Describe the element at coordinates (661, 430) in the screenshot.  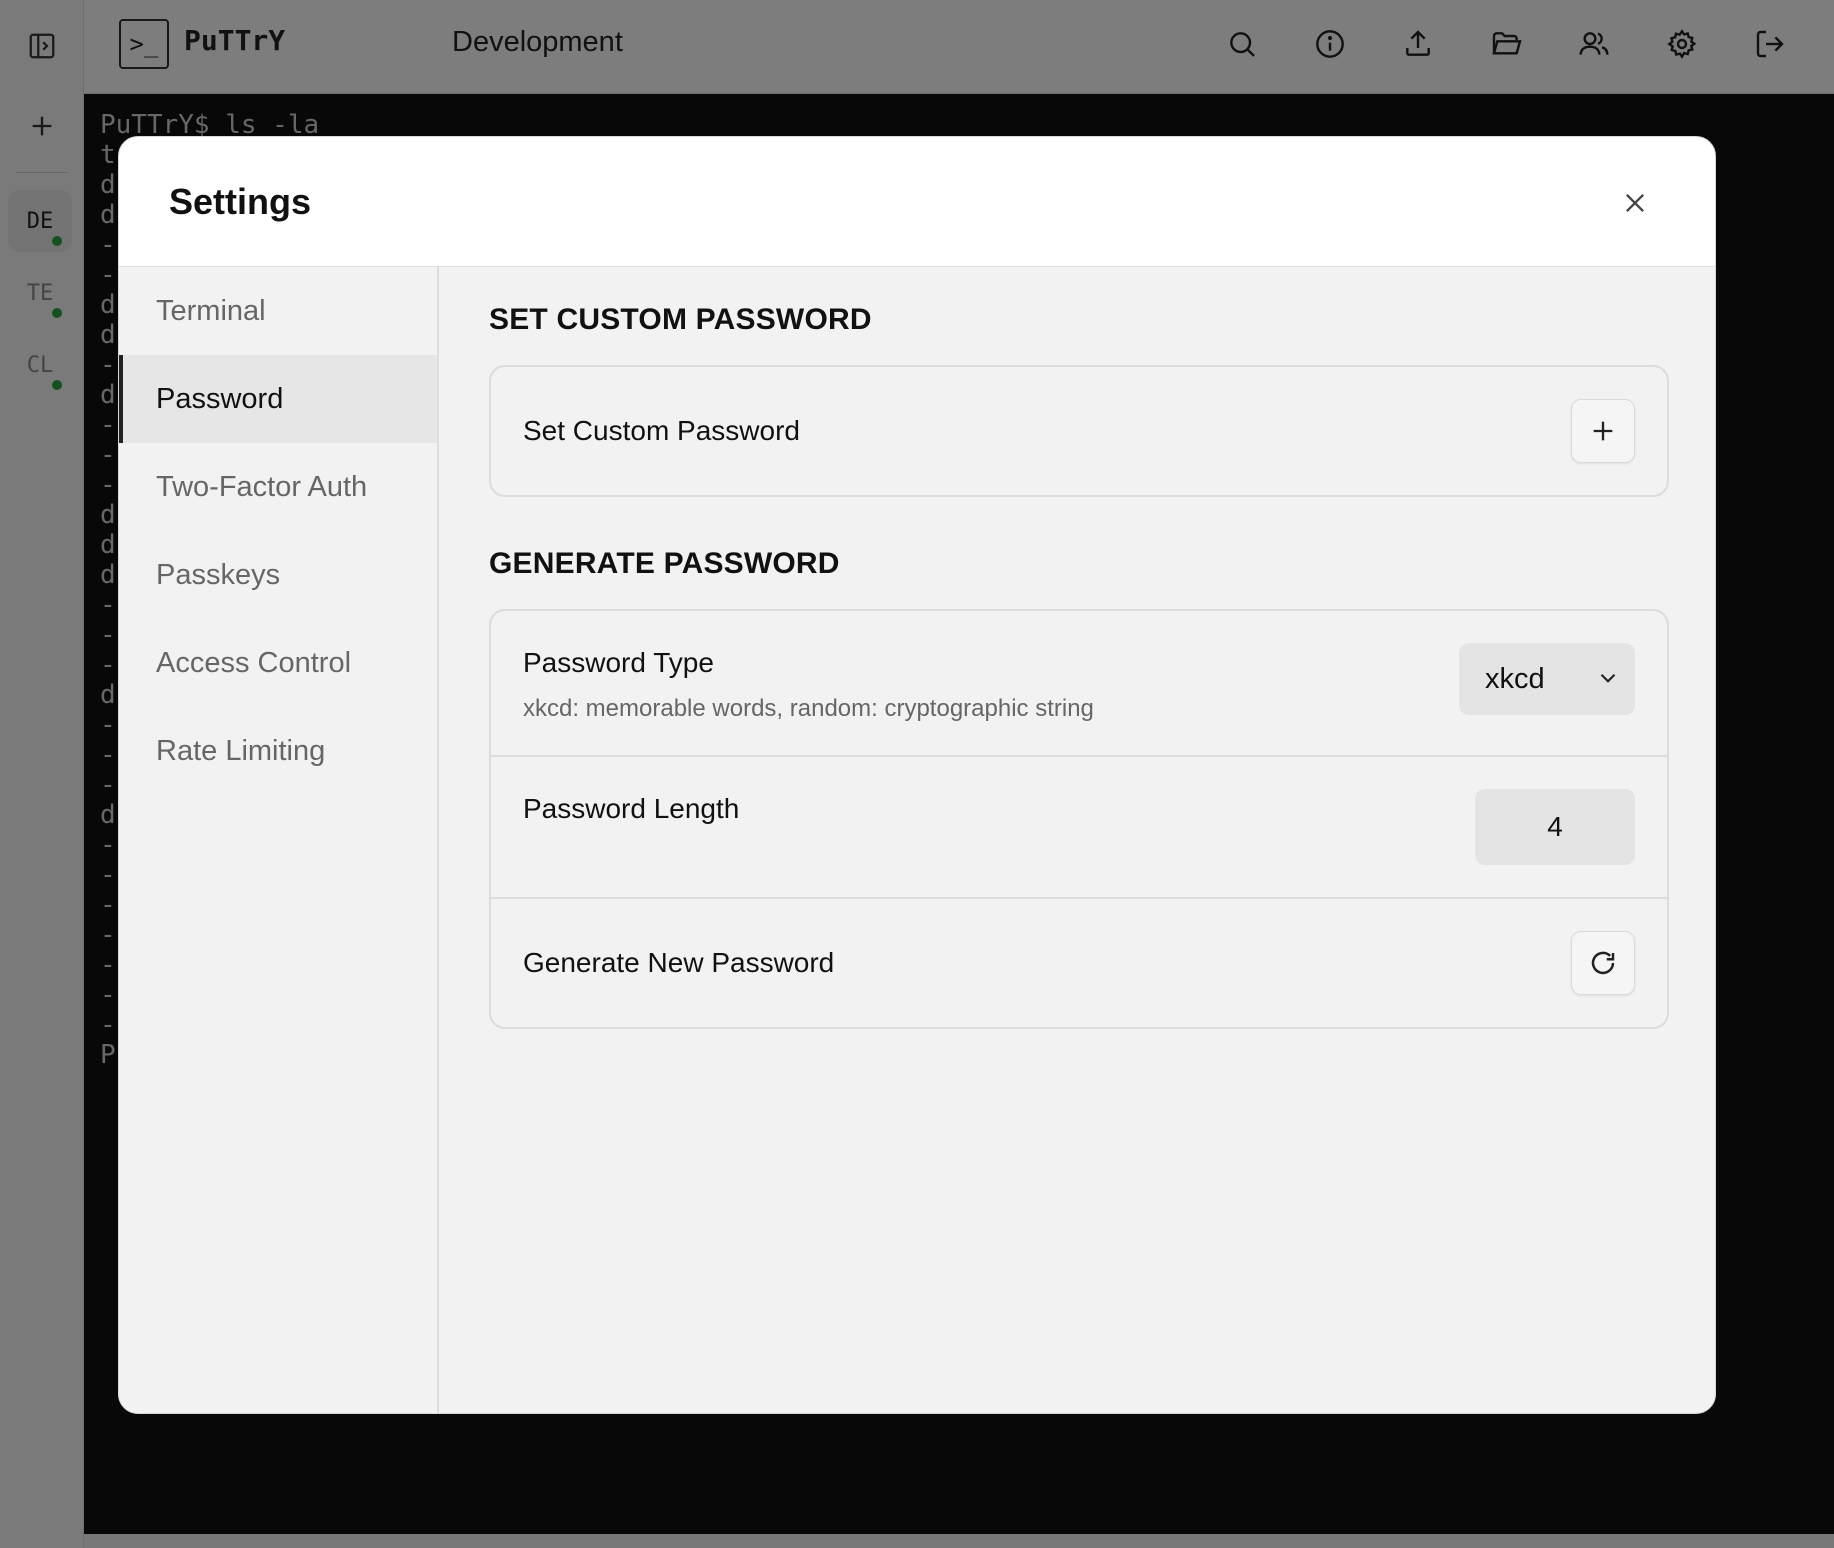
I see `set-custom-password-label: Set Custom Password` at that location.